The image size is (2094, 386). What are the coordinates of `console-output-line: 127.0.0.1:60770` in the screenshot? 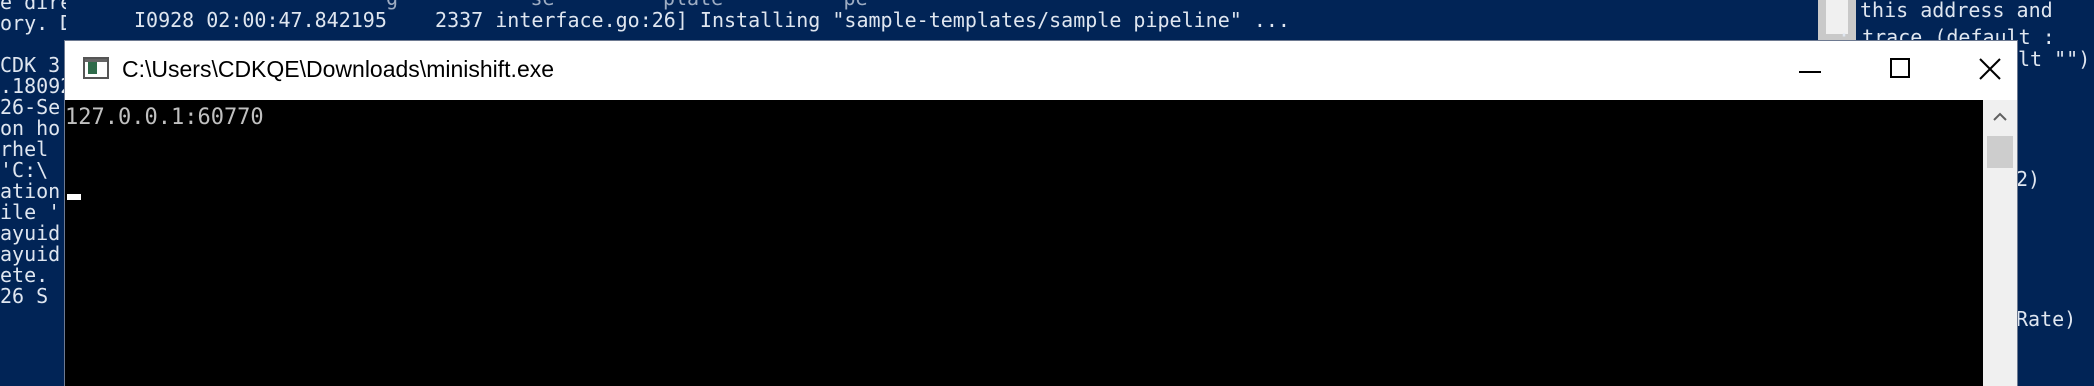 It's located at (164, 117).